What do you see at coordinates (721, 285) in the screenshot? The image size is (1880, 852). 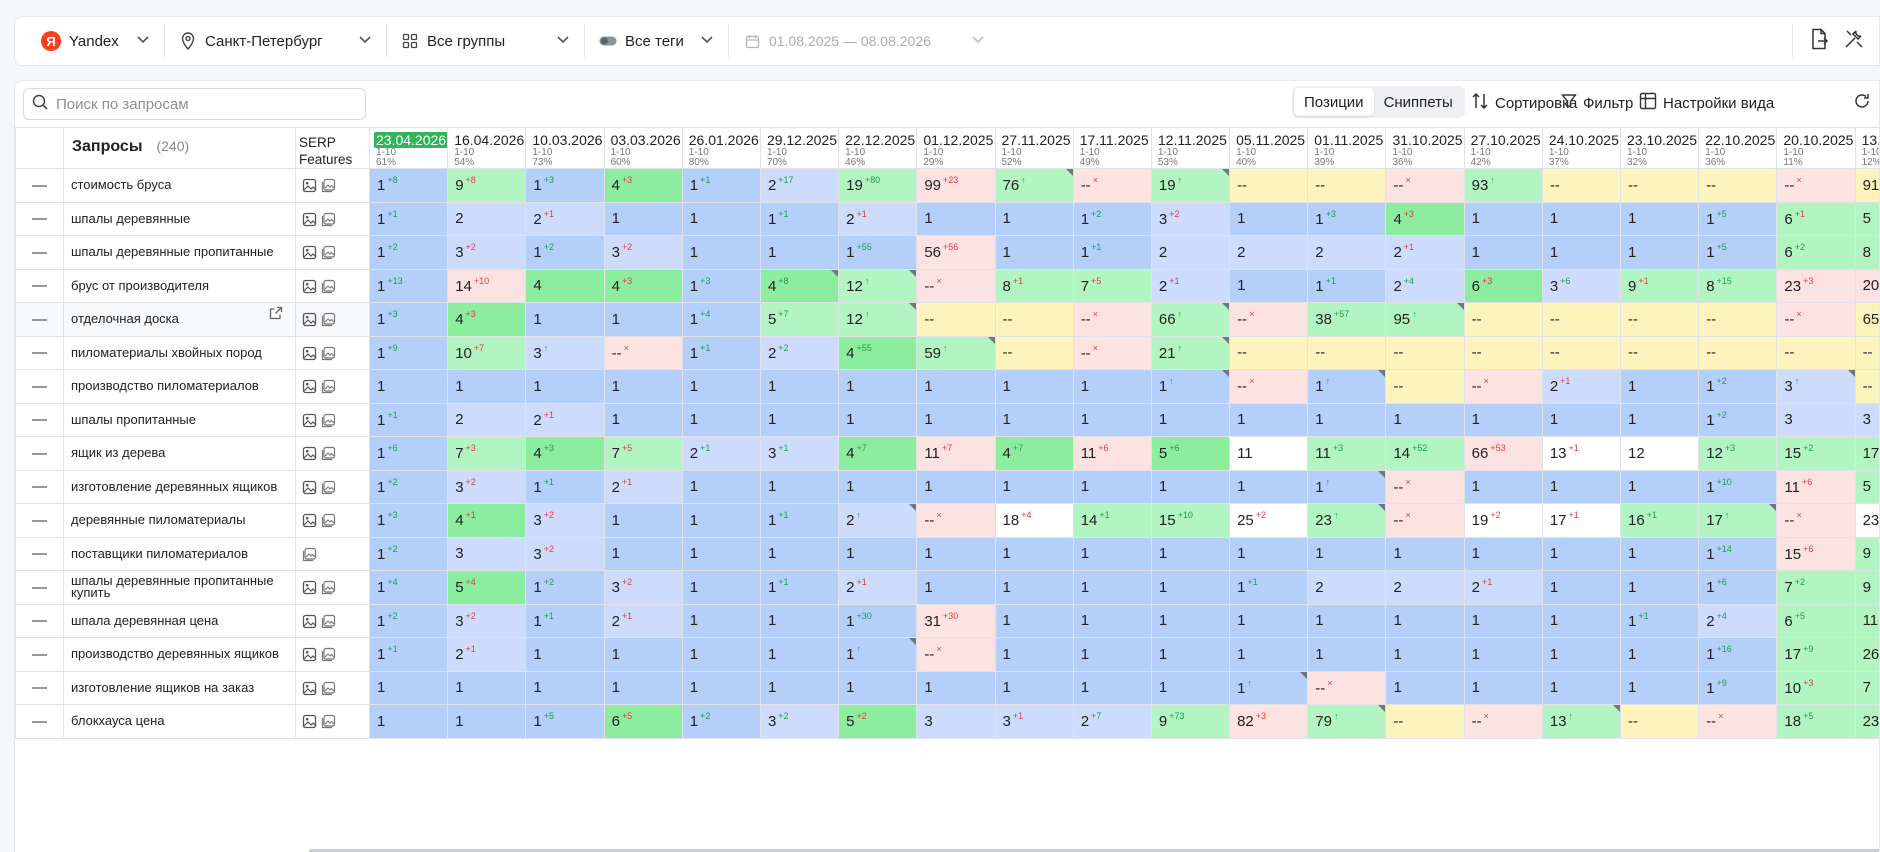 I see `position-cell: 1 +3` at bounding box center [721, 285].